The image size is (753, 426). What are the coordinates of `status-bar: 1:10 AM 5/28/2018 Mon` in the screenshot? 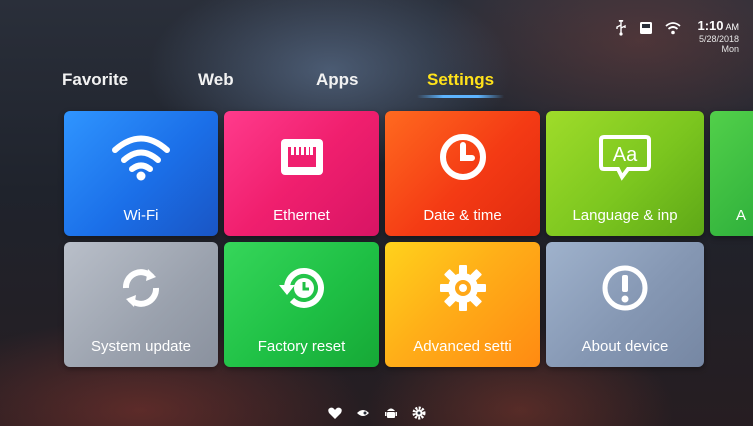 It's located at (677, 36).